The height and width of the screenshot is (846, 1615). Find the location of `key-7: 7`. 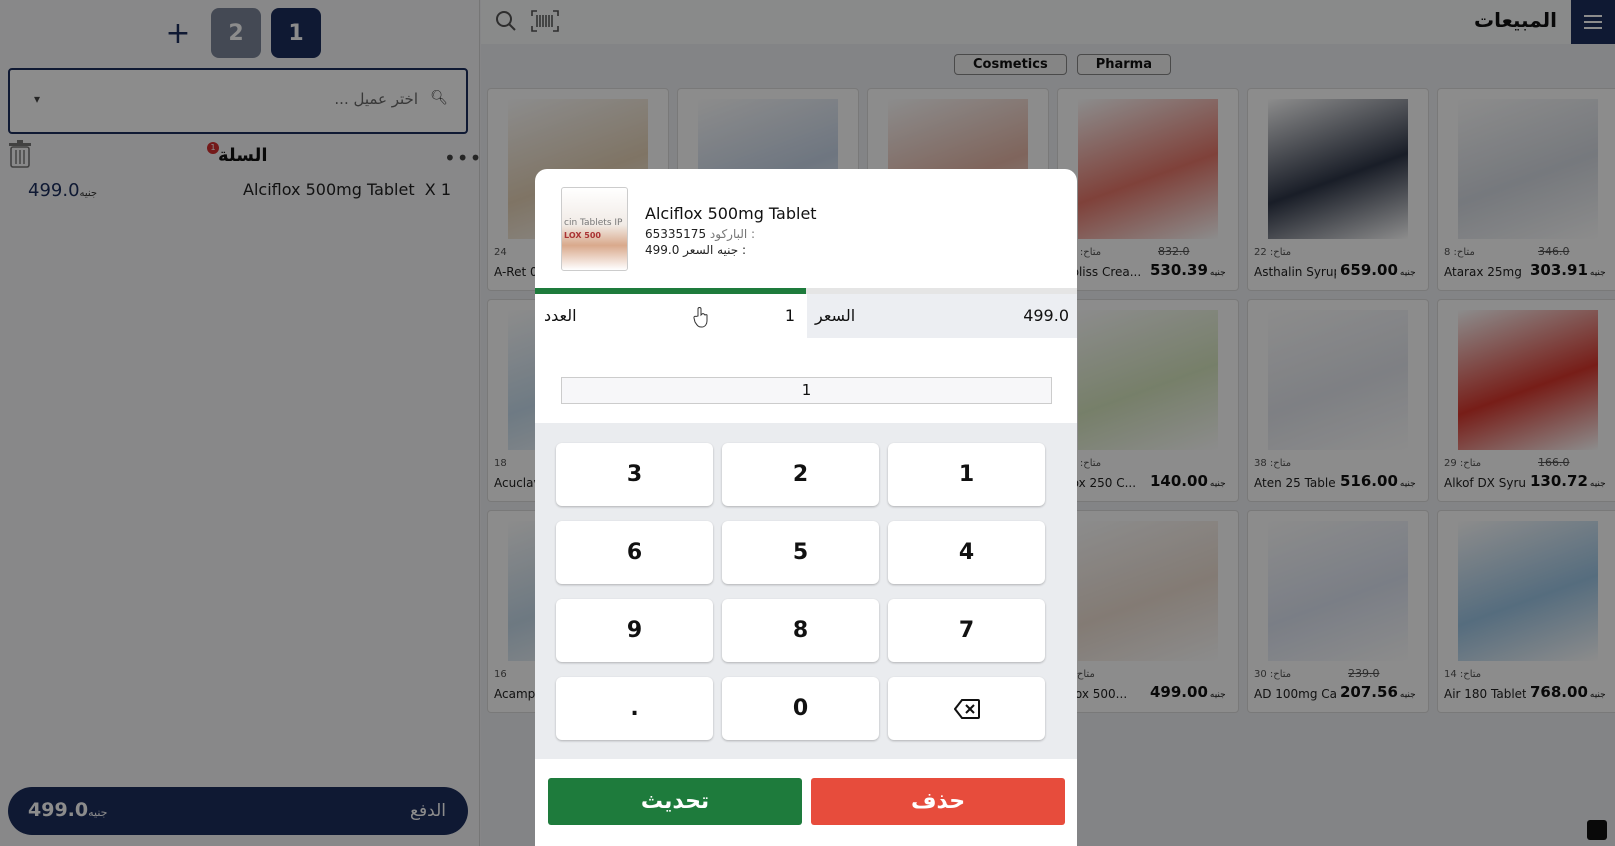

key-7: 7 is located at coordinates (966, 630).